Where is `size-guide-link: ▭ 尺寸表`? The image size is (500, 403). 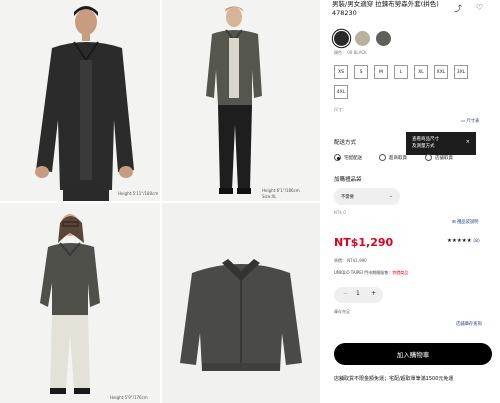 size-guide-link: ▭ 尺寸表 is located at coordinates (470, 121).